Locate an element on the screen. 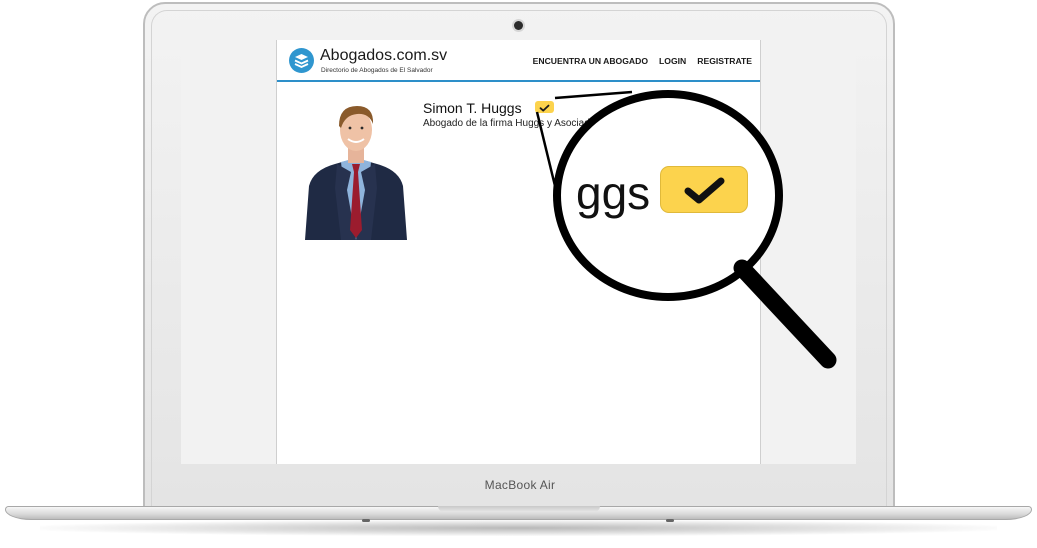 This screenshot has height=548, width=1037. magnifier-handle is located at coordinates (785, 314).